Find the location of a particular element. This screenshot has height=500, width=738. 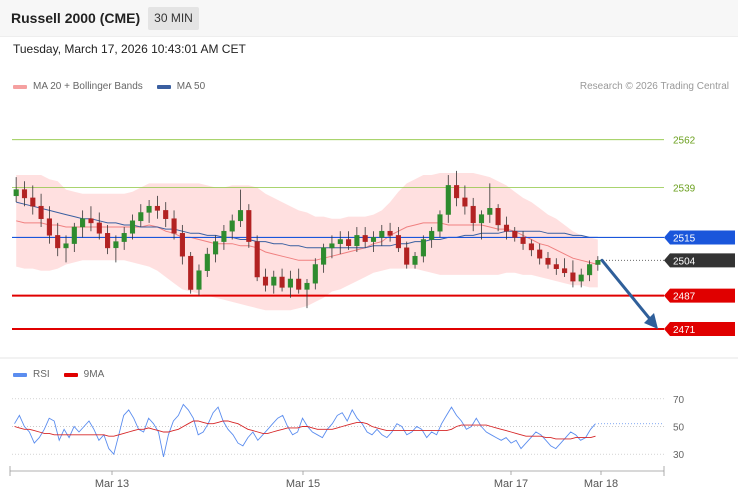

rsi-ma-line is located at coordinates (305, 430).